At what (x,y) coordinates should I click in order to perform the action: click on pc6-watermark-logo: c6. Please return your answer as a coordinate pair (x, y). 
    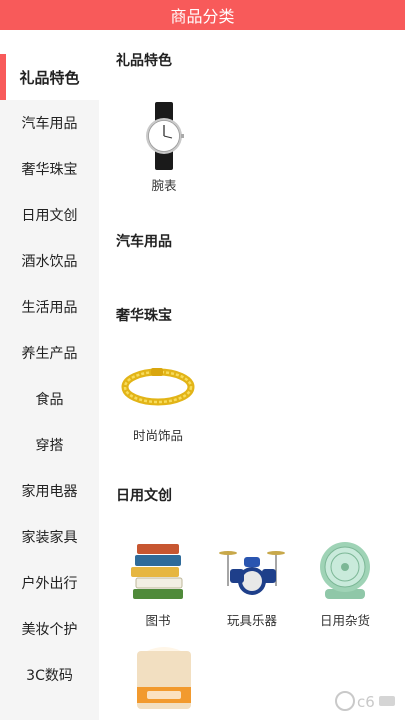
    Looking at the image, I should click on (365, 701).